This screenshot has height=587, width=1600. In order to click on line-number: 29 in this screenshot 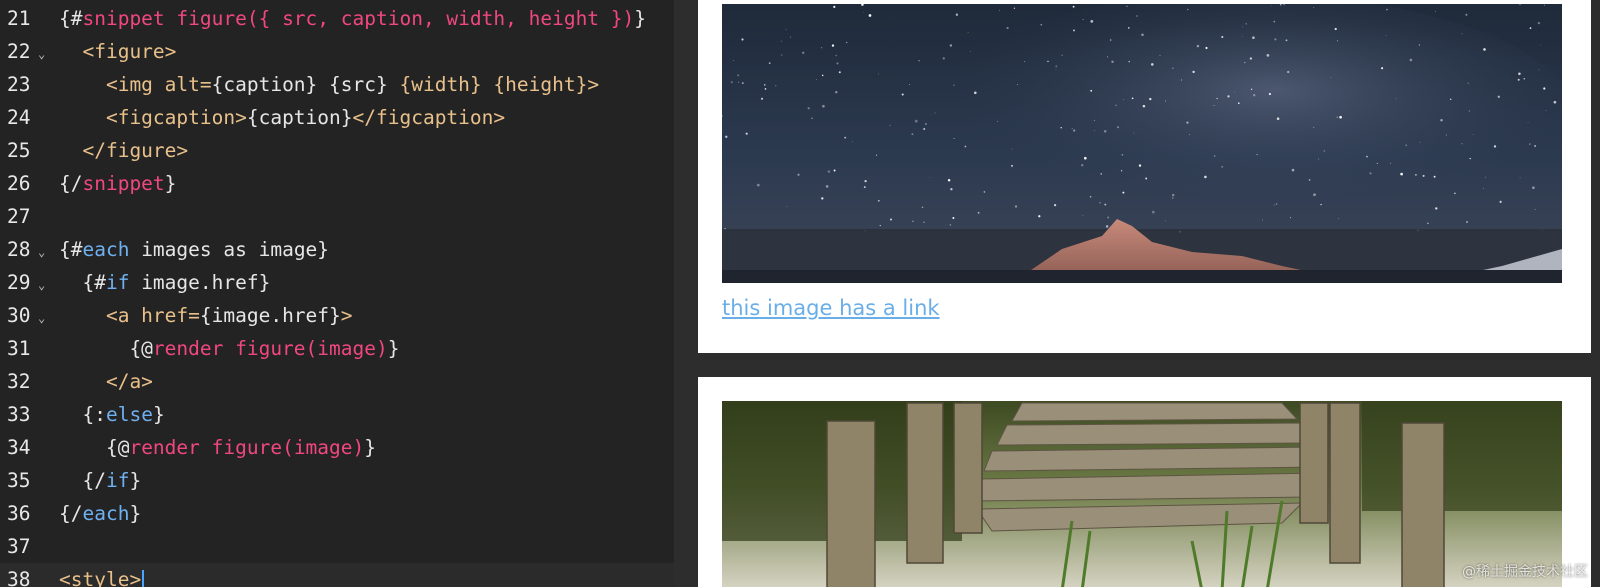, I will do `click(19, 282)`.